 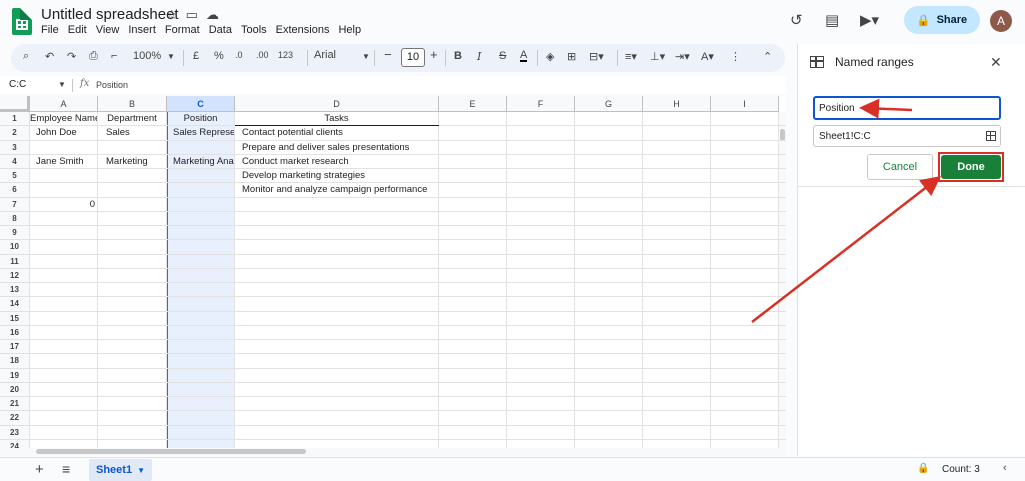 I want to click on menu-data: Data, so click(x=223, y=30).